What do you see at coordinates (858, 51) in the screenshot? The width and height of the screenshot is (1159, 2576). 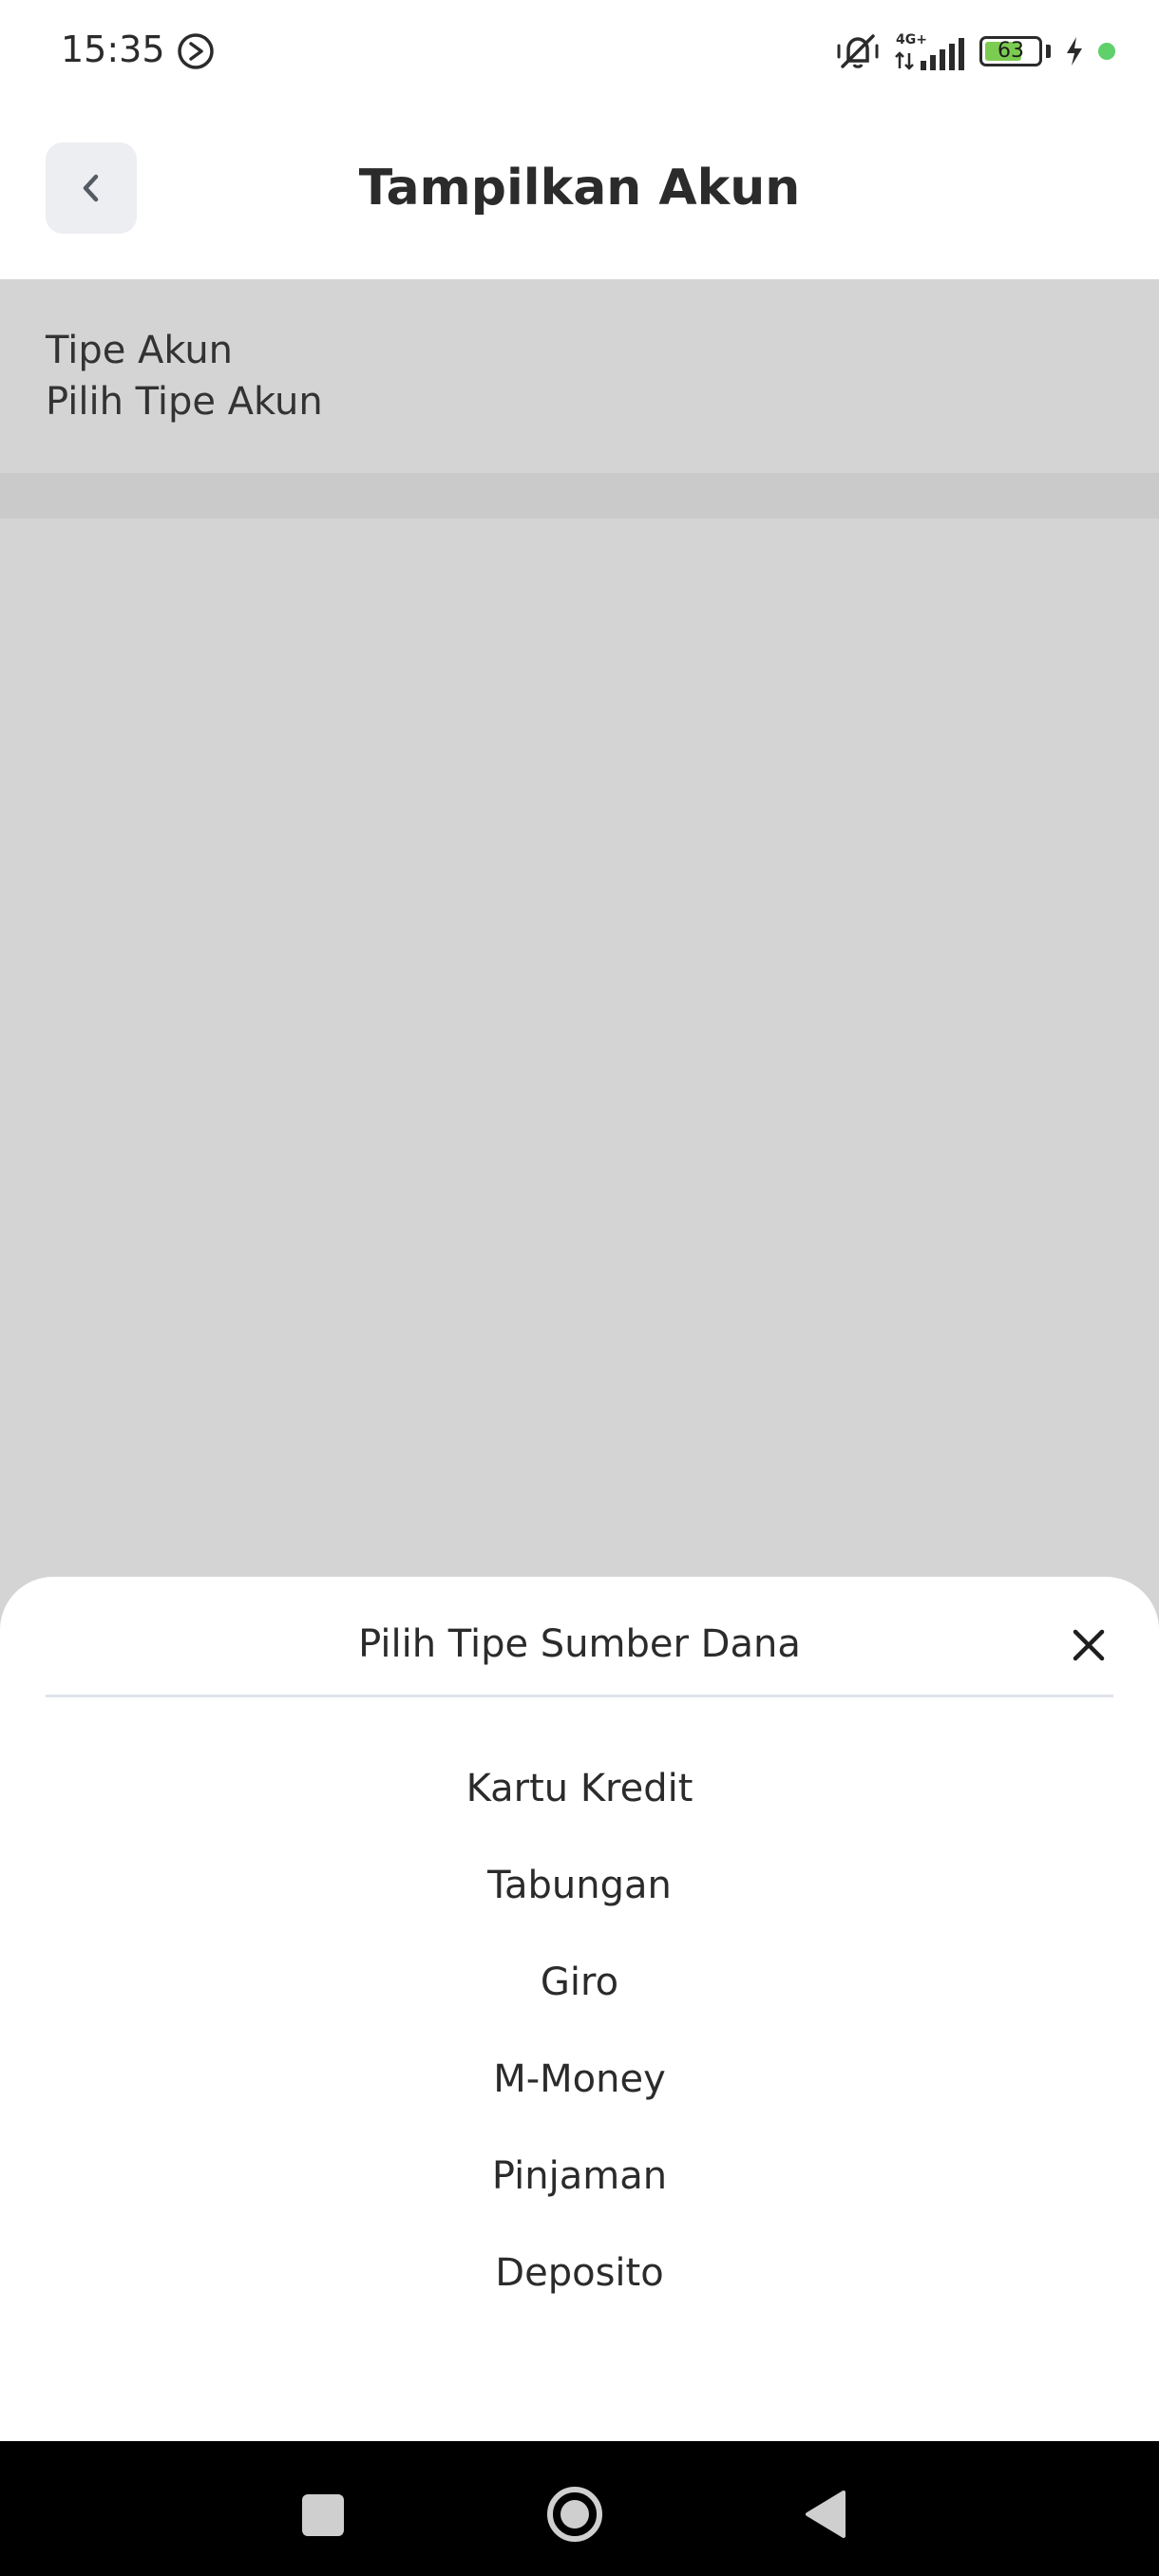 I see `silent-icon` at bounding box center [858, 51].